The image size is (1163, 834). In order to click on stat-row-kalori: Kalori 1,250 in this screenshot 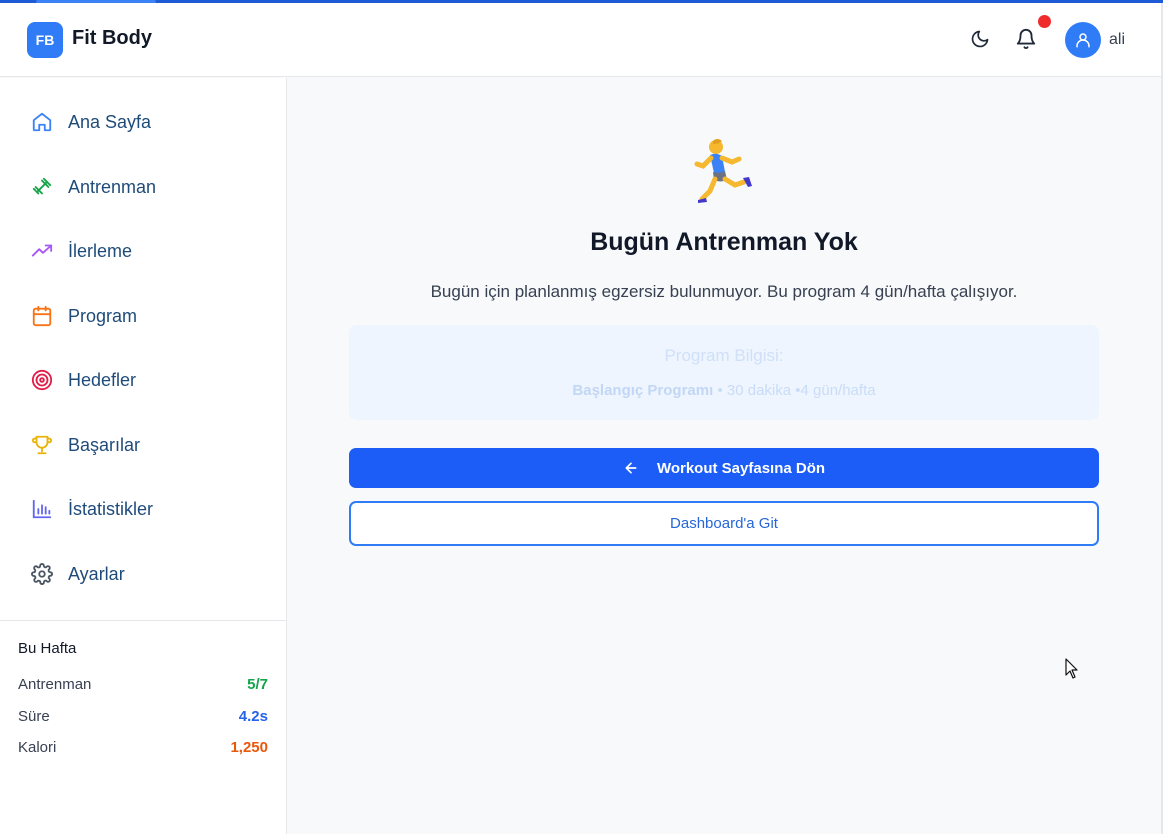, I will do `click(143, 747)`.